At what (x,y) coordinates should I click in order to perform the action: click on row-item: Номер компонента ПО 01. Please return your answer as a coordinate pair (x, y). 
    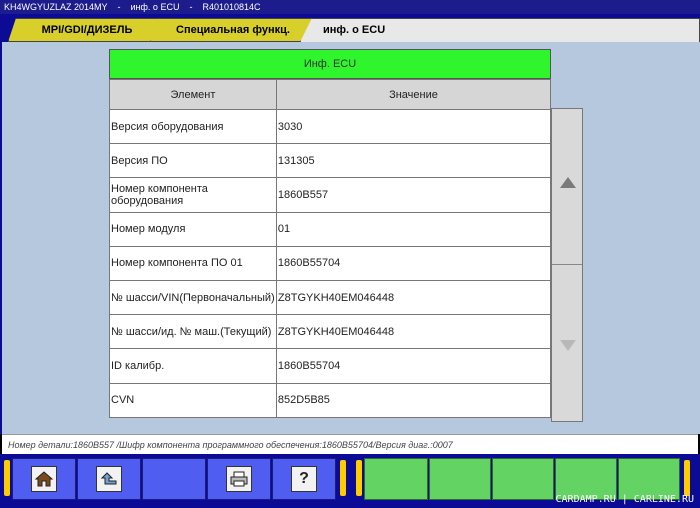
    Looking at the image, I should click on (193, 263).